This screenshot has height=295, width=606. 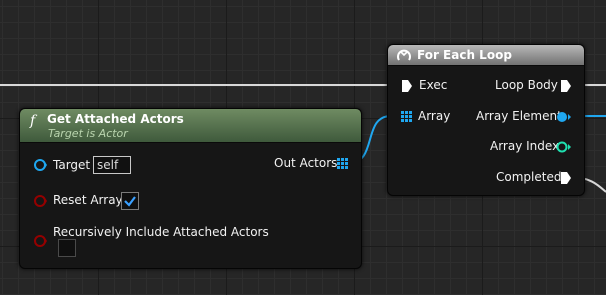 I want to click on array-in-pin, so click(x=407, y=117).